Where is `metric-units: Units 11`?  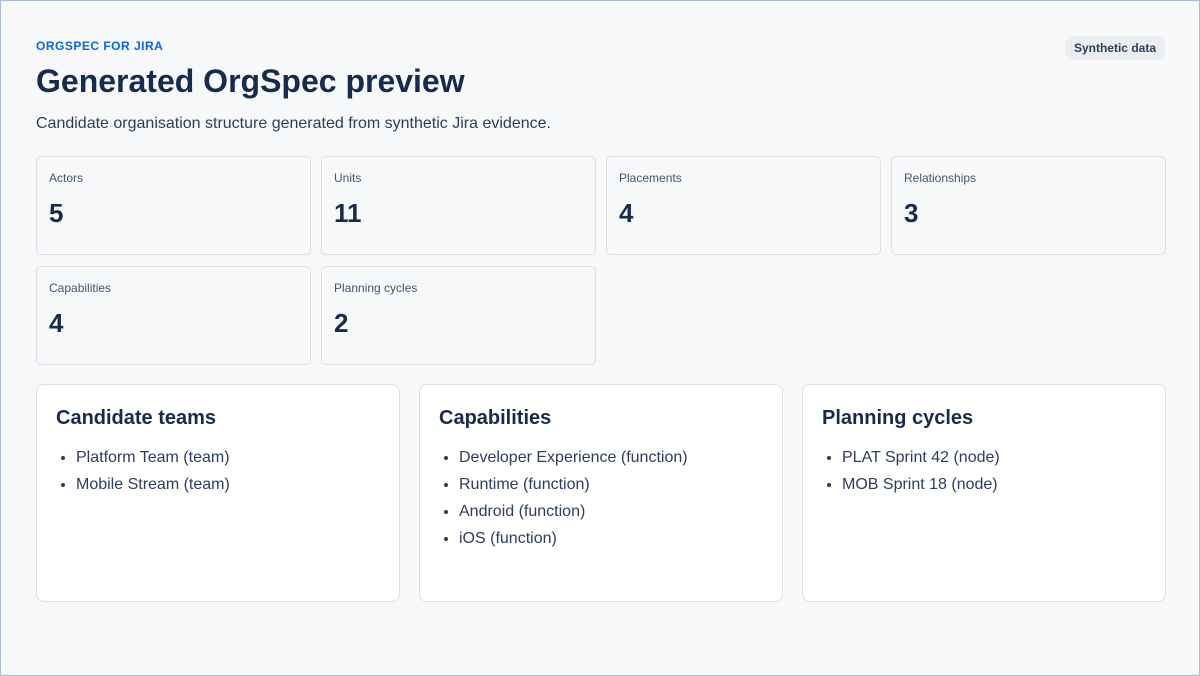
metric-units: Units 11 is located at coordinates (458, 205).